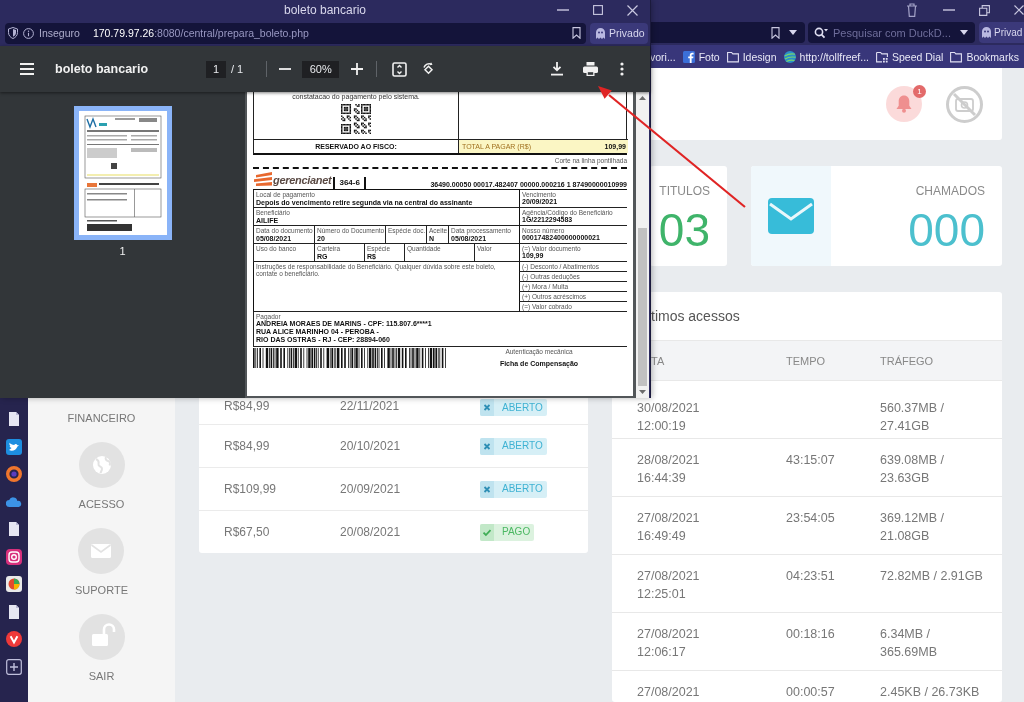  What do you see at coordinates (14, 584) in the screenshot?
I see `app-tile-icon` at bounding box center [14, 584].